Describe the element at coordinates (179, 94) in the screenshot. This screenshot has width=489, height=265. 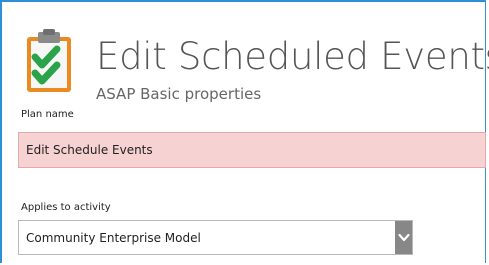
I see `page-subtitle: ASAP Basic properties` at that location.